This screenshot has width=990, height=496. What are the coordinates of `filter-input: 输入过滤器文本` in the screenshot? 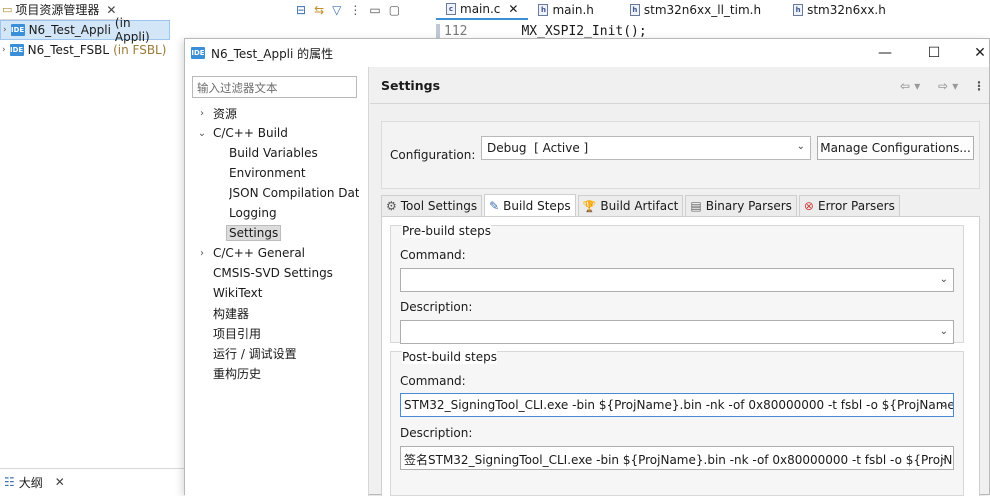 It's located at (274, 87).